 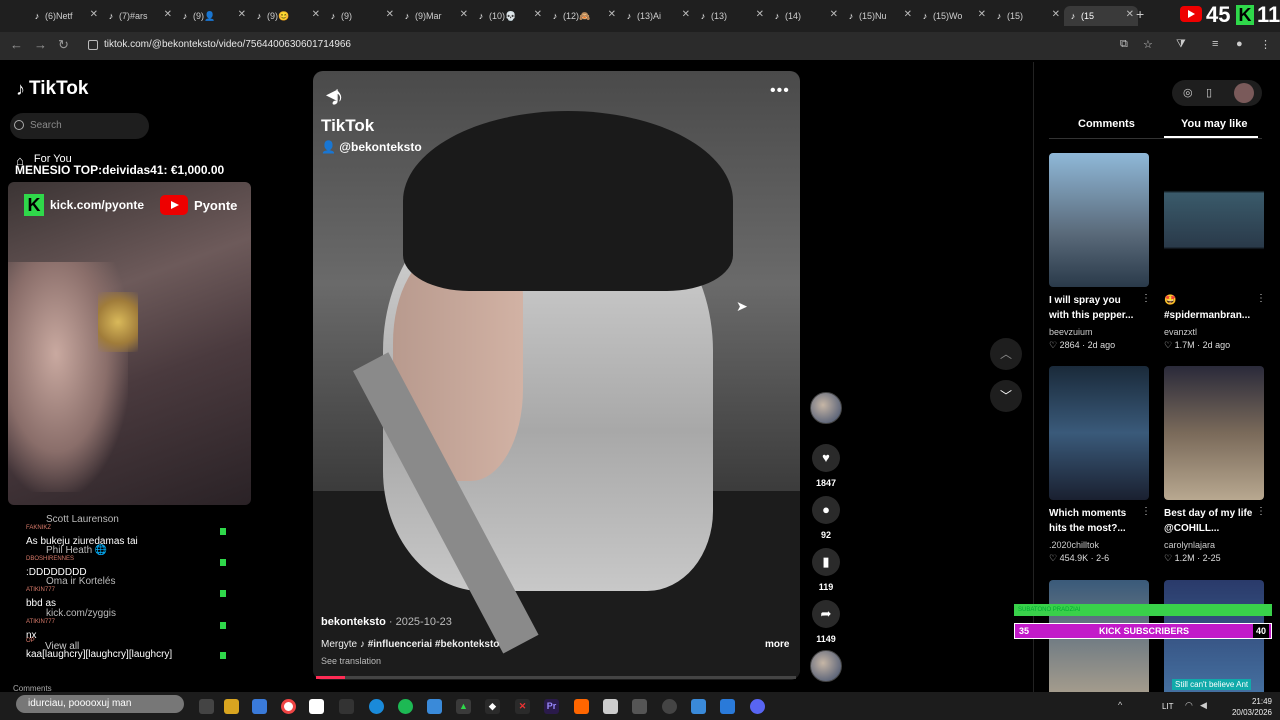 I want to click on app-icon, so click(x=346, y=706).